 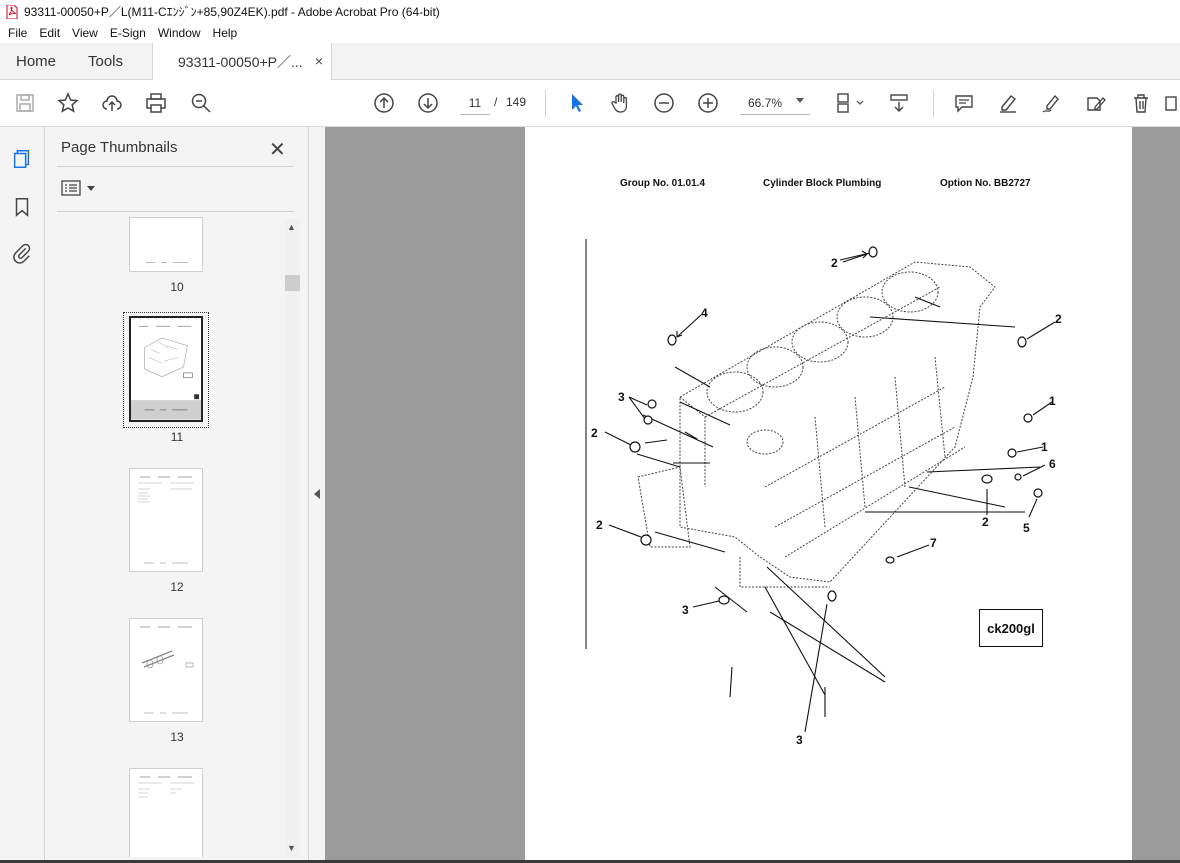 I want to click on scroll-down-icon: ▼, so click(x=291, y=848).